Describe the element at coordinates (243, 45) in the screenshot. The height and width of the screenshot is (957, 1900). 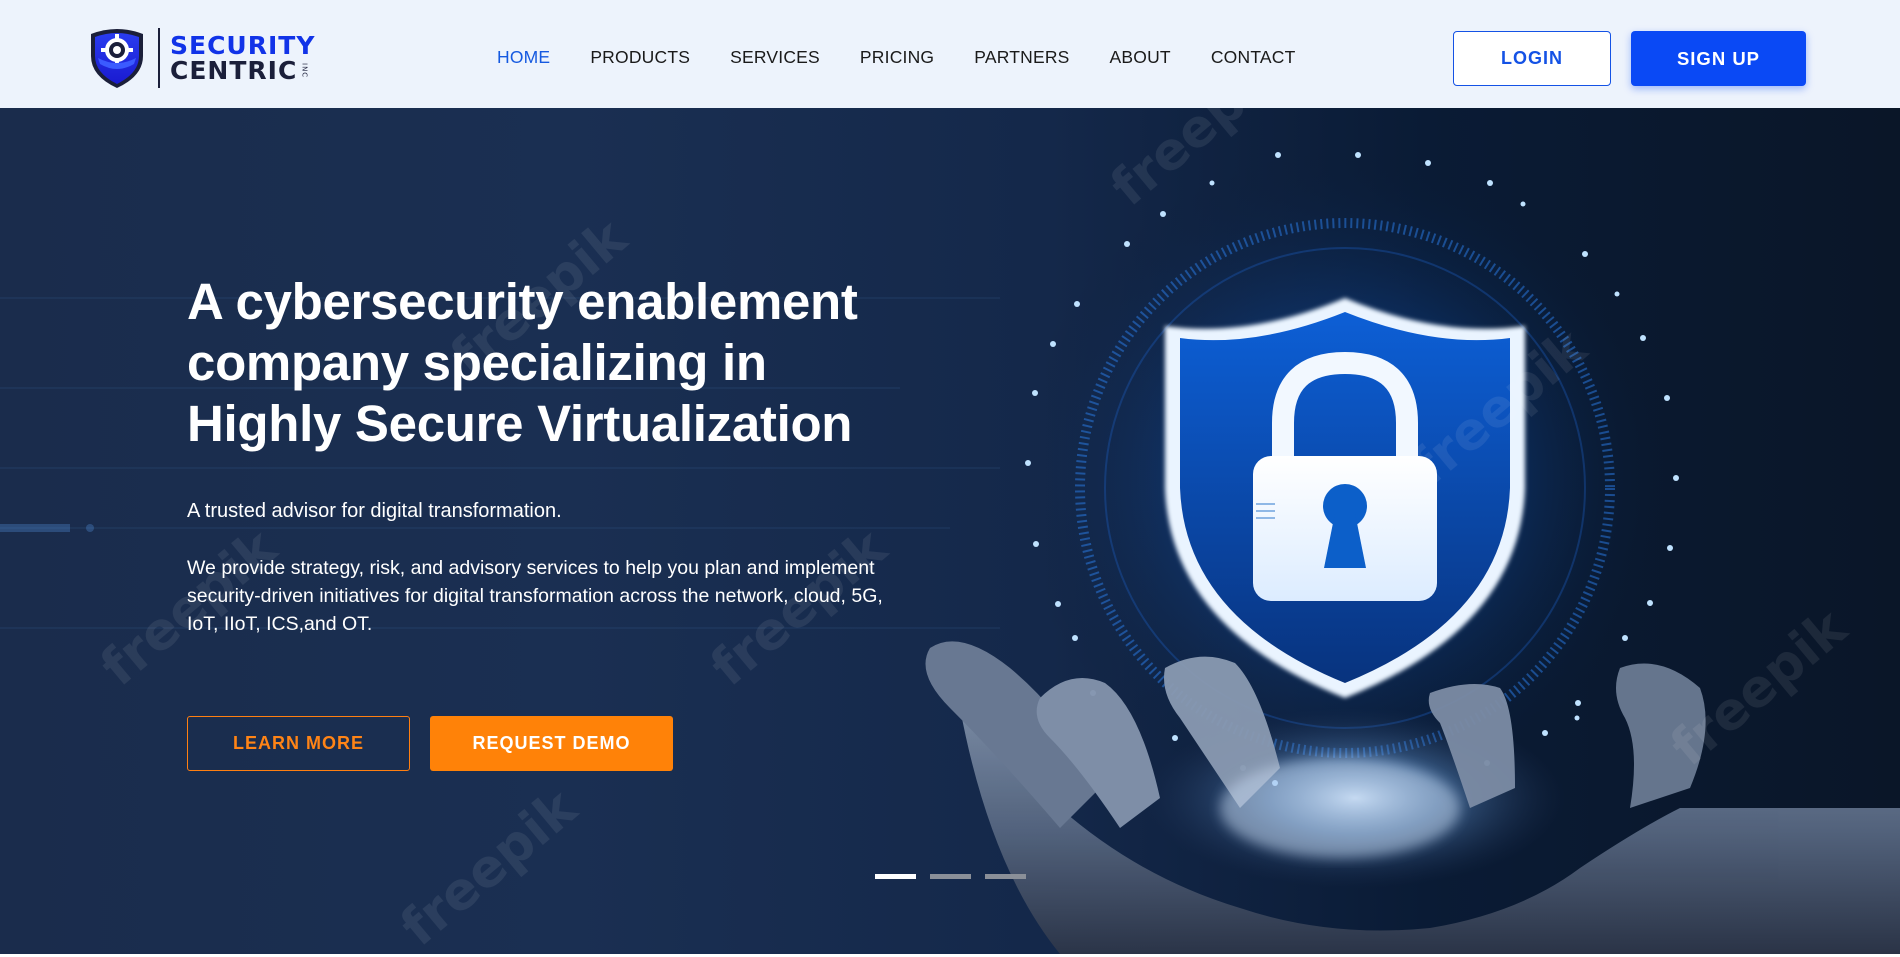
I see `logo-line1: SECURITY` at that location.